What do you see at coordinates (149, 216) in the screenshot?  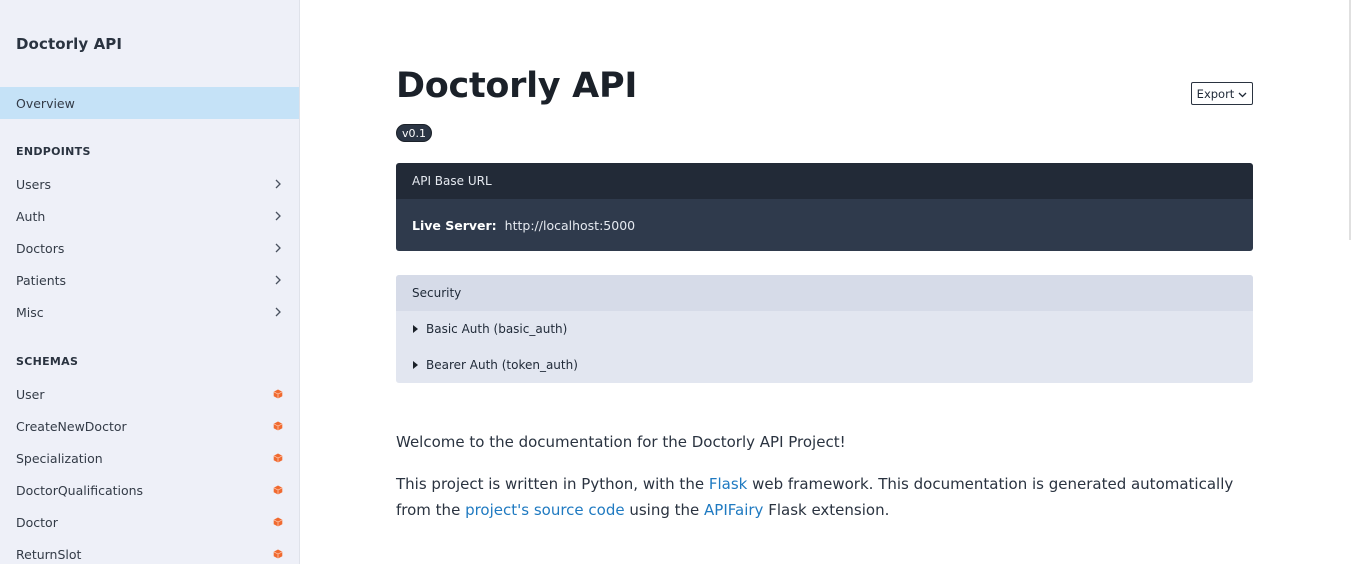 I see `sidebar-item-auth: Auth` at bounding box center [149, 216].